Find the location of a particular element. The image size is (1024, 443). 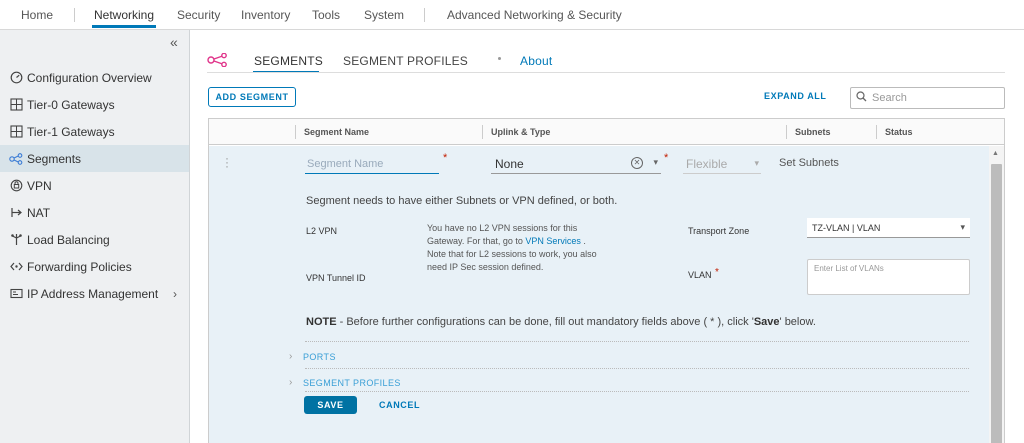

vlan-input is located at coordinates (888, 277).